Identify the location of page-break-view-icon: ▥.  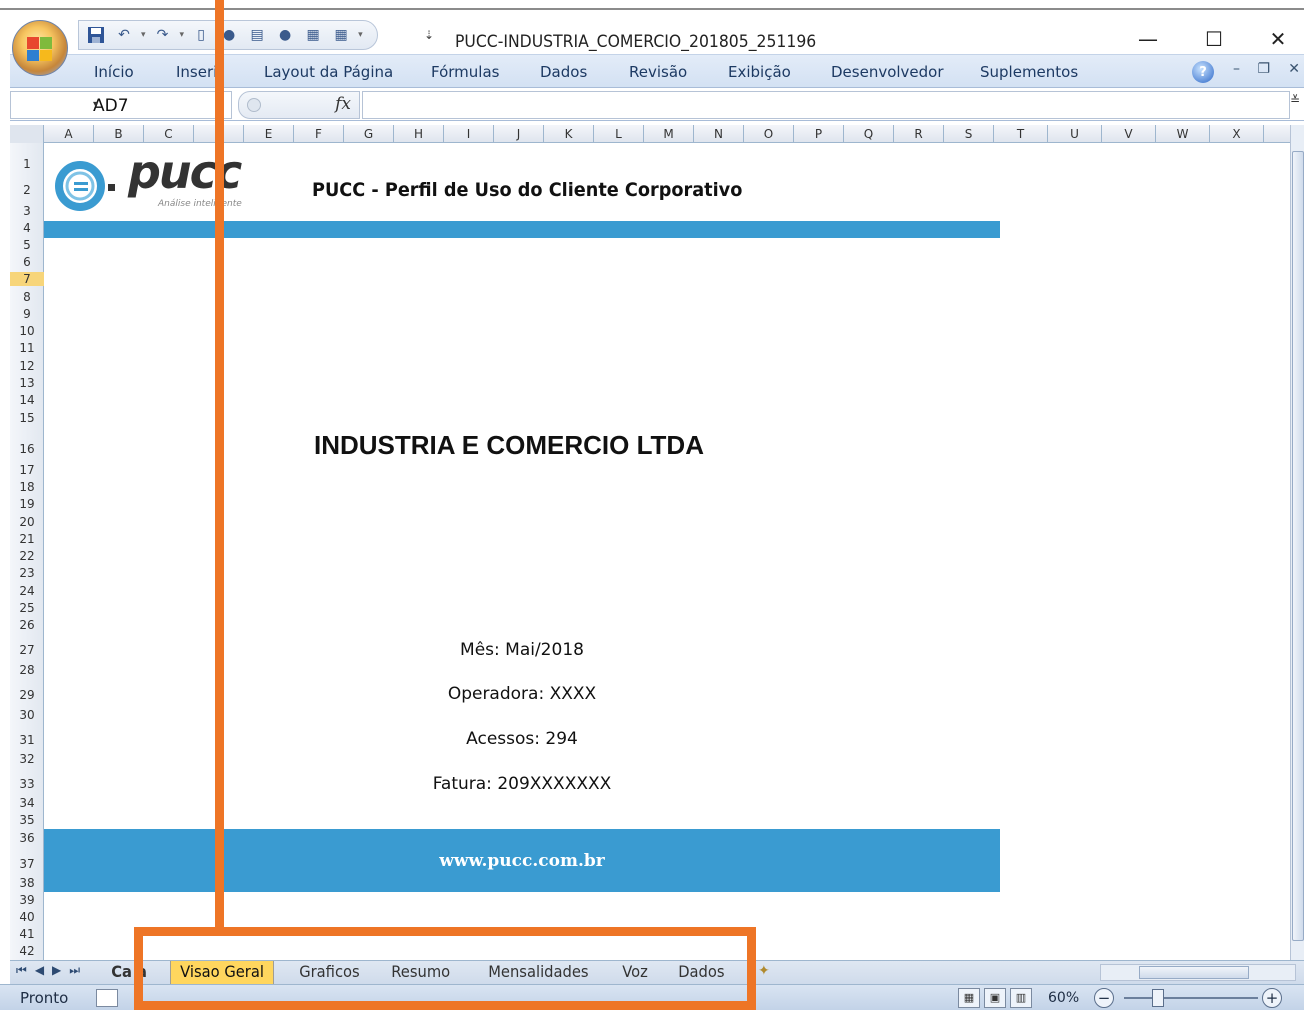
(1021, 998).